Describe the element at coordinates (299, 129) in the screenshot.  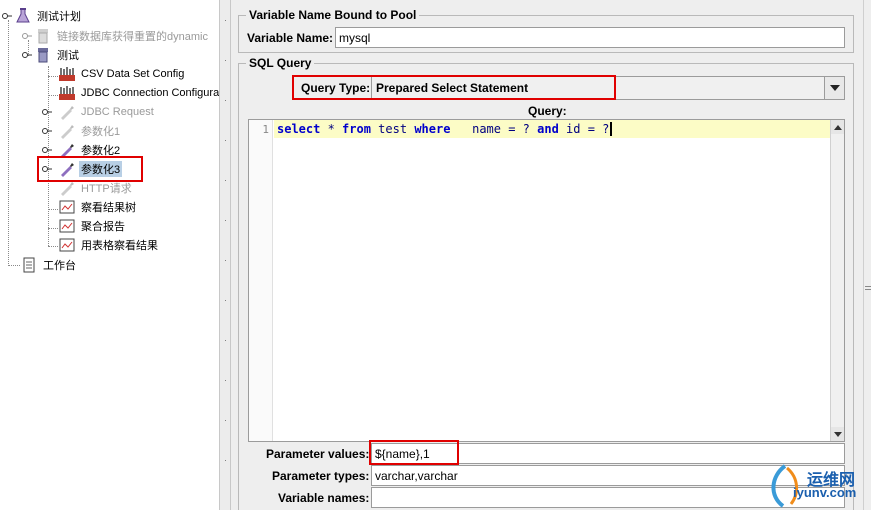
I see `keyword: select` at that location.